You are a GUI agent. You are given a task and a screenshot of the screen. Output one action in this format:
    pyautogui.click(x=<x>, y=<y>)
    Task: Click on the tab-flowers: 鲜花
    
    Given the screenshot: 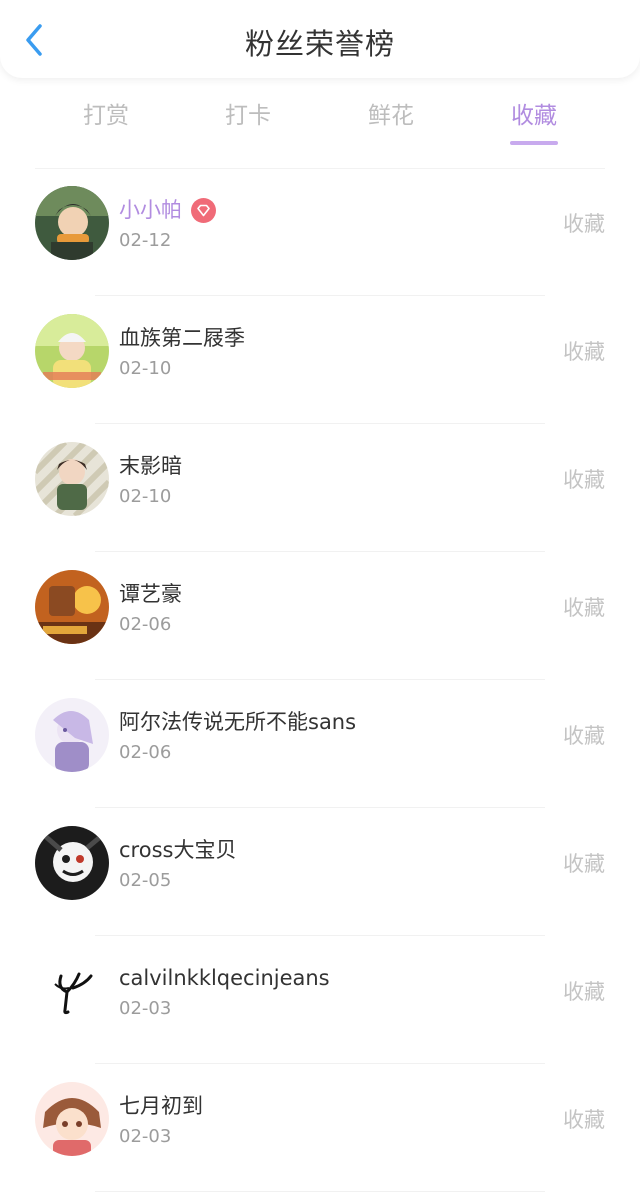 What is the action you would take?
    pyautogui.click(x=391, y=116)
    